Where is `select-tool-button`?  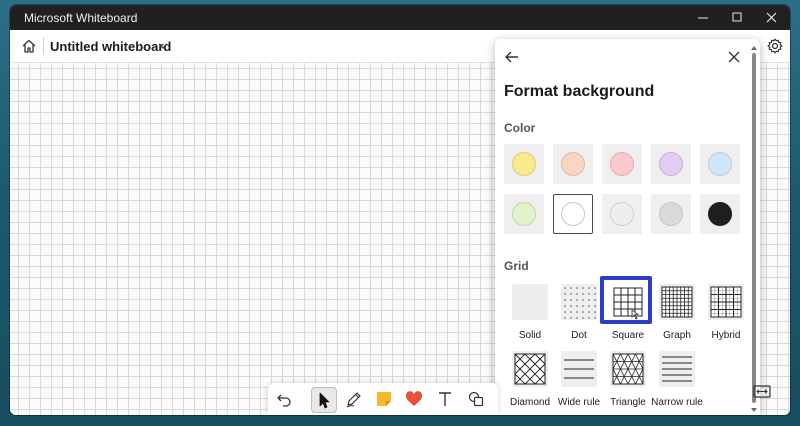
select-tool-button is located at coordinates (324, 400).